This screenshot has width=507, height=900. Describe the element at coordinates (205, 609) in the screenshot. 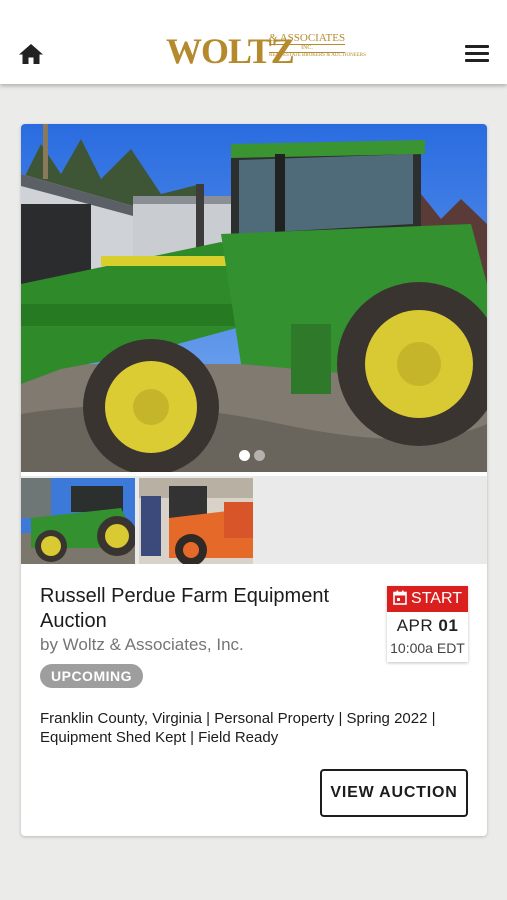

I see `auction-title: Russell Perdue Farm Equipment Auction` at that location.